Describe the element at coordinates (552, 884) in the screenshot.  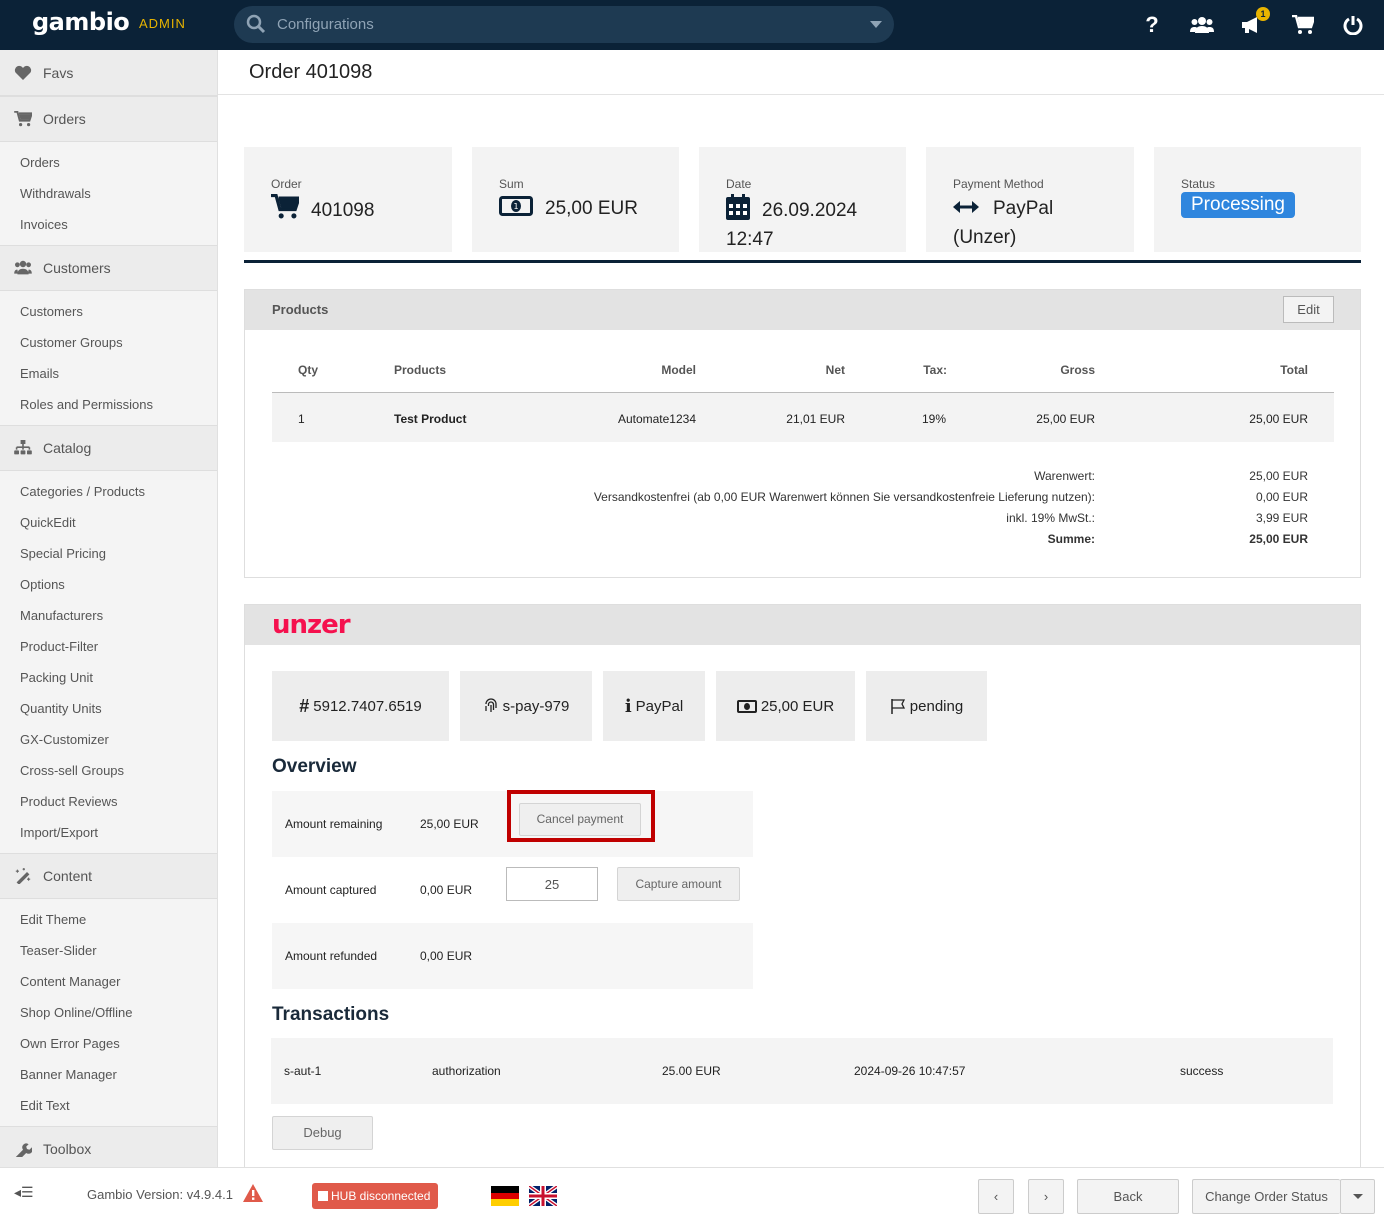
I see `capture-amount-input` at that location.